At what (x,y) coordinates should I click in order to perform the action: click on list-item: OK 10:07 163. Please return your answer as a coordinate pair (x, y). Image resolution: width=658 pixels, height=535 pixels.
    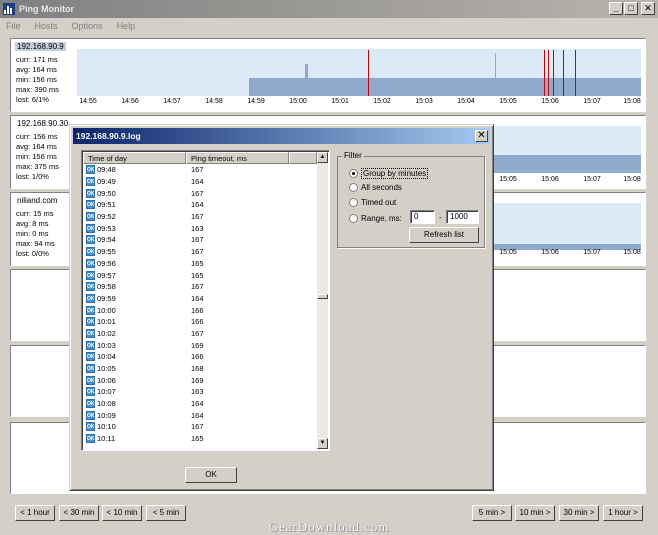
    Looking at the image, I should click on (200, 392).